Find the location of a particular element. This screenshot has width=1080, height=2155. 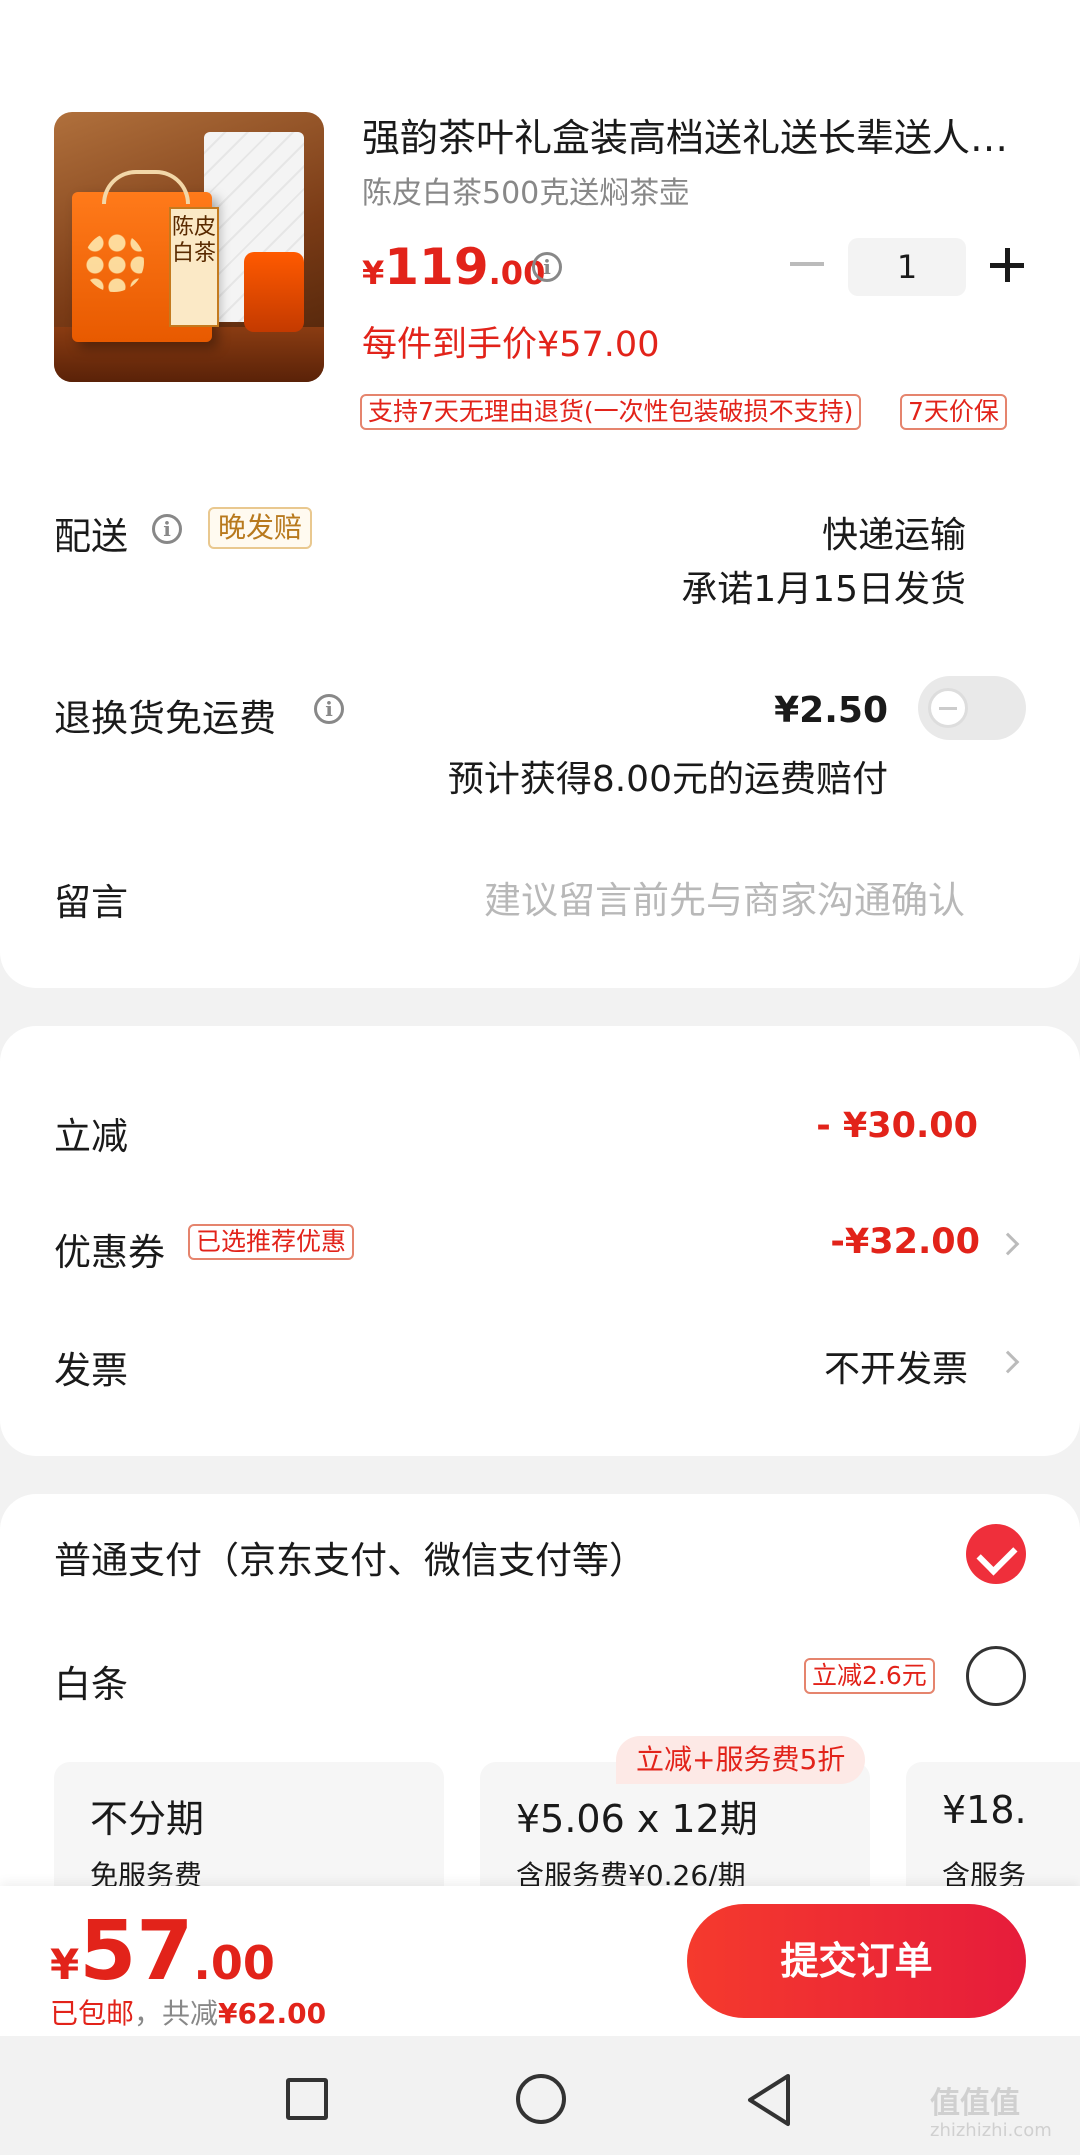

total-currency: ¥ is located at coordinates (65, 1964).